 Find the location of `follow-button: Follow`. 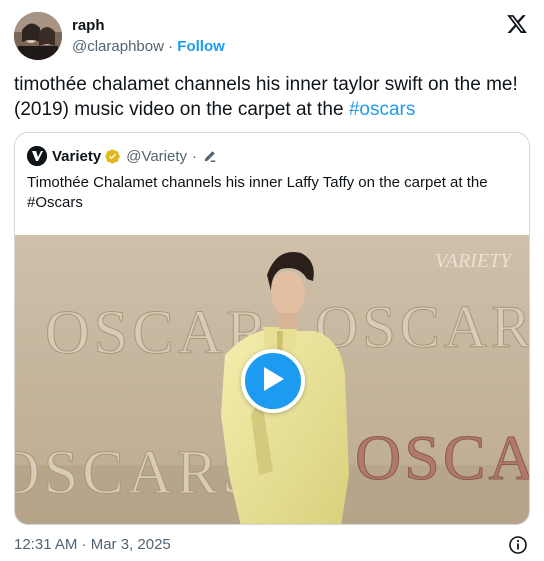

follow-button: Follow is located at coordinates (201, 46).